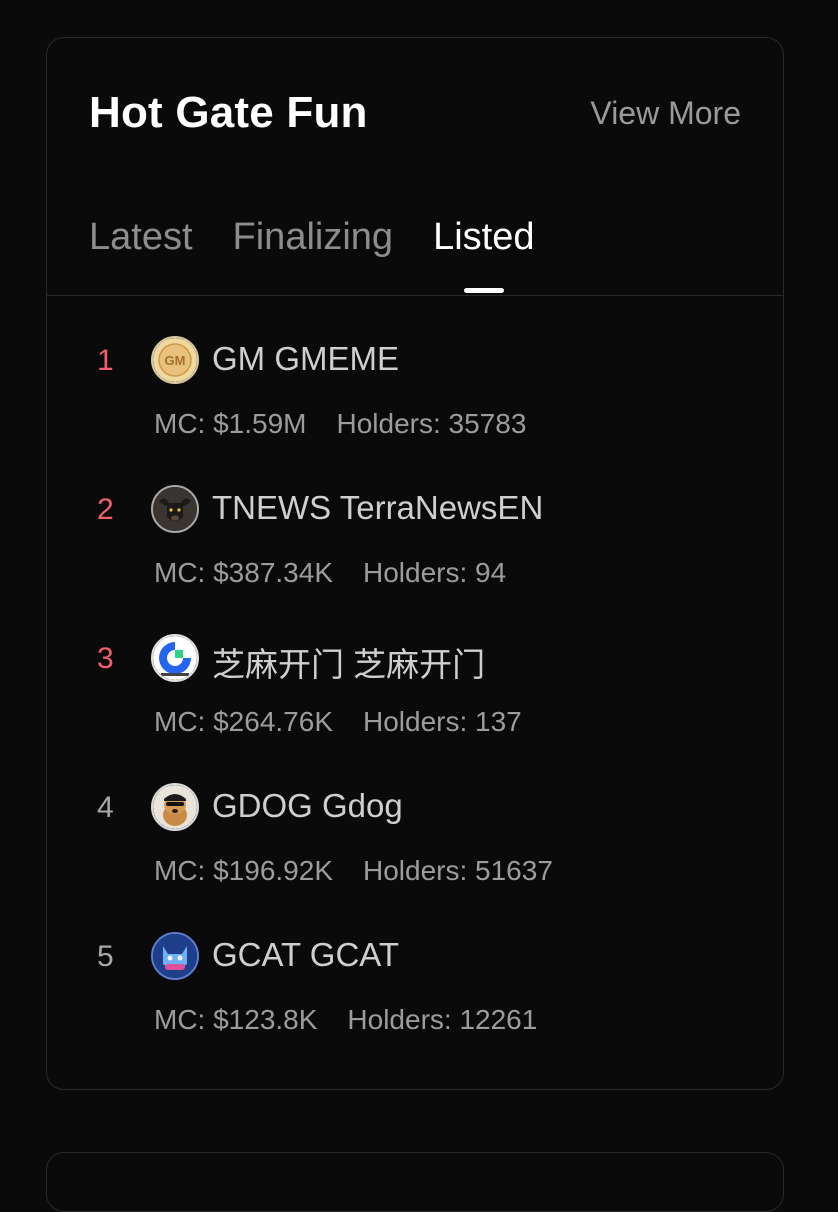 The image size is (838, 1212). I want to click on gm-coin-label: GM, so click(175, 360).